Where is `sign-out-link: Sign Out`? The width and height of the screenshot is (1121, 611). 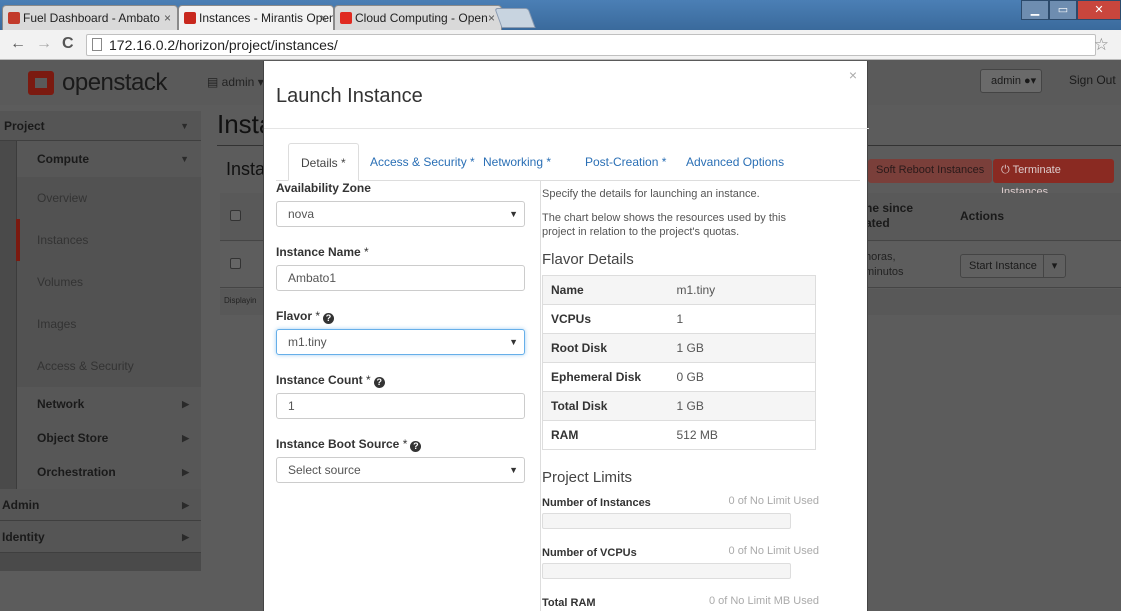 sign-out-link: Sign Out is located at coordinates (1092, 80).